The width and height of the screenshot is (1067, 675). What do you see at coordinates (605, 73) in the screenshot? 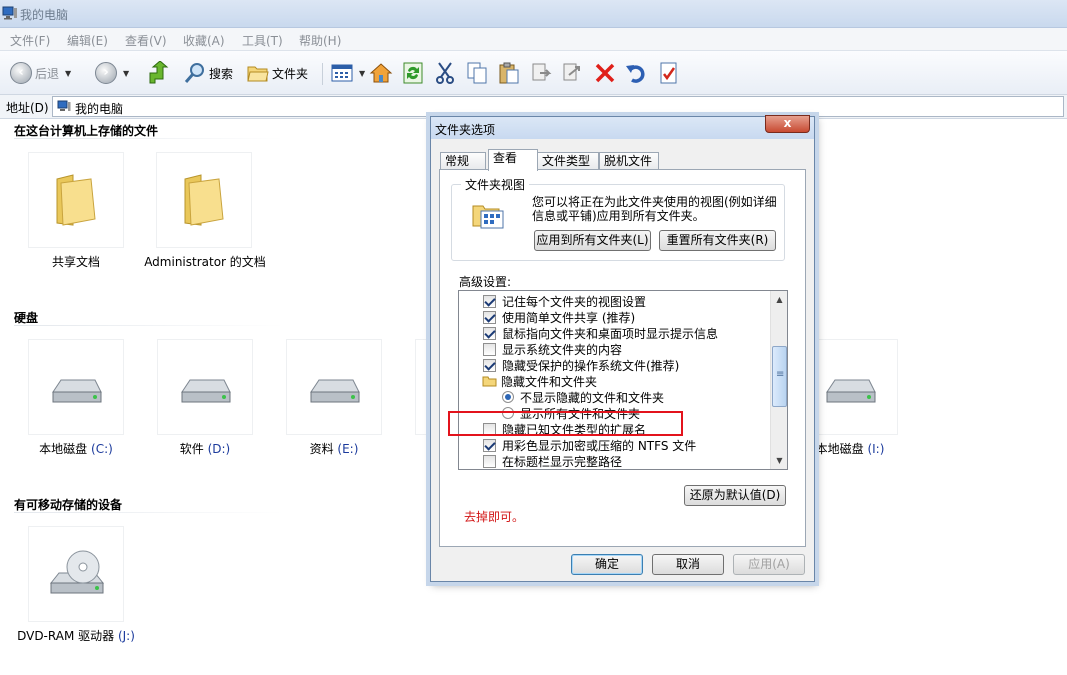
I see `delete-icon` at bounding box center [605, 73].